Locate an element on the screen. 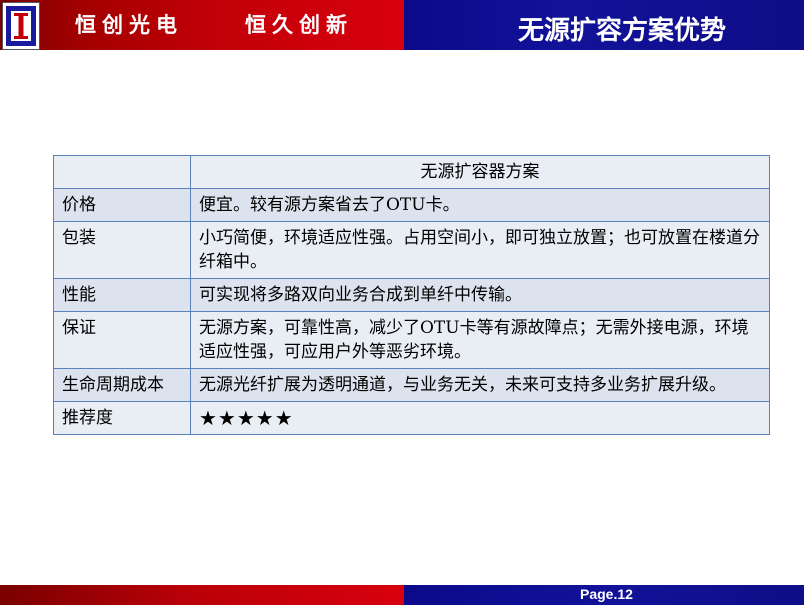 This screenshot has width=804, height=605. footer-left-band is located at coordinates (202, 595).